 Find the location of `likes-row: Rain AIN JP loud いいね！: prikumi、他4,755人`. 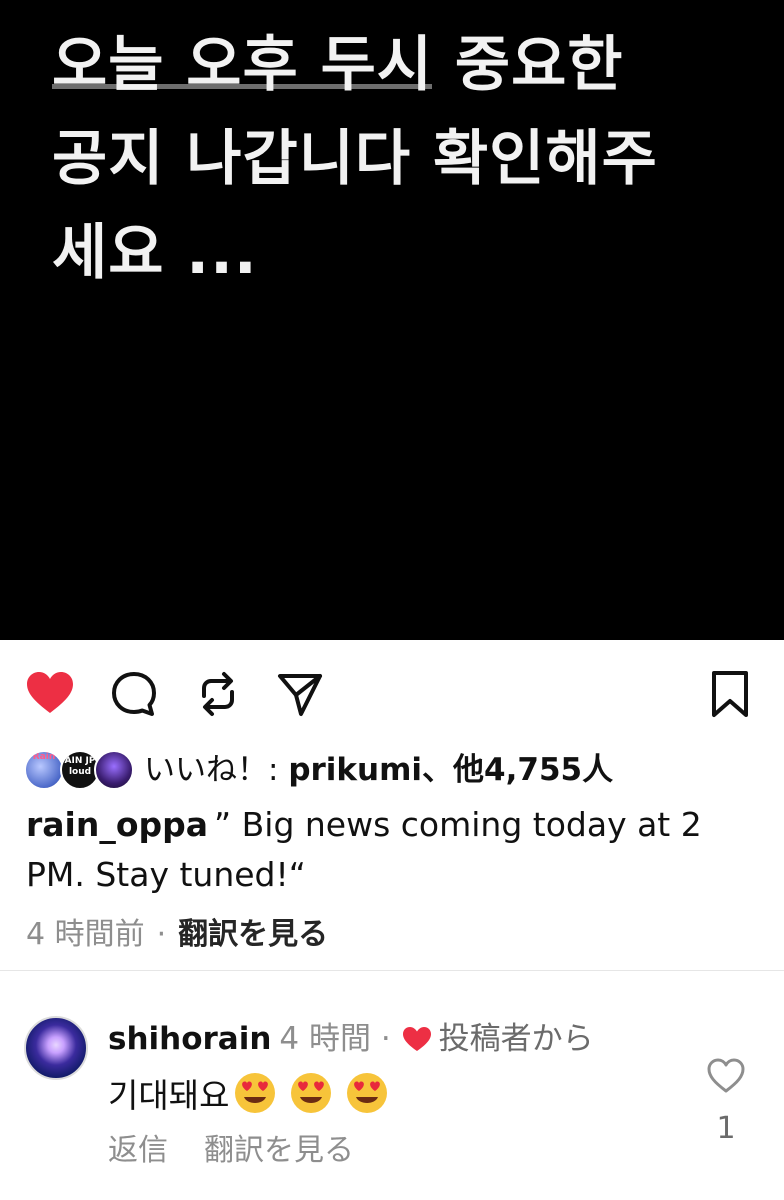

likes-row: Rain AIN JP loud いいね！: prikumi、他4,755人 is located at coordinates (394, 771).